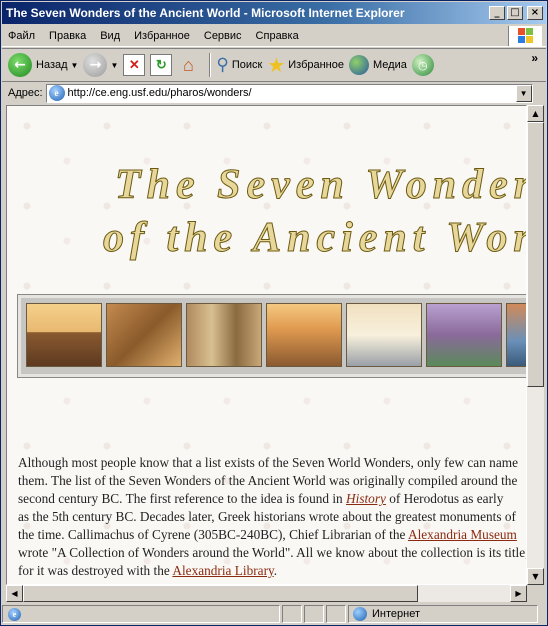 The image size is (548, 626). What do you see at coordinates (114, 65) in the screenshot?
I see `forward-dropdown-icon: ▼` at bounding box center [114, 65].